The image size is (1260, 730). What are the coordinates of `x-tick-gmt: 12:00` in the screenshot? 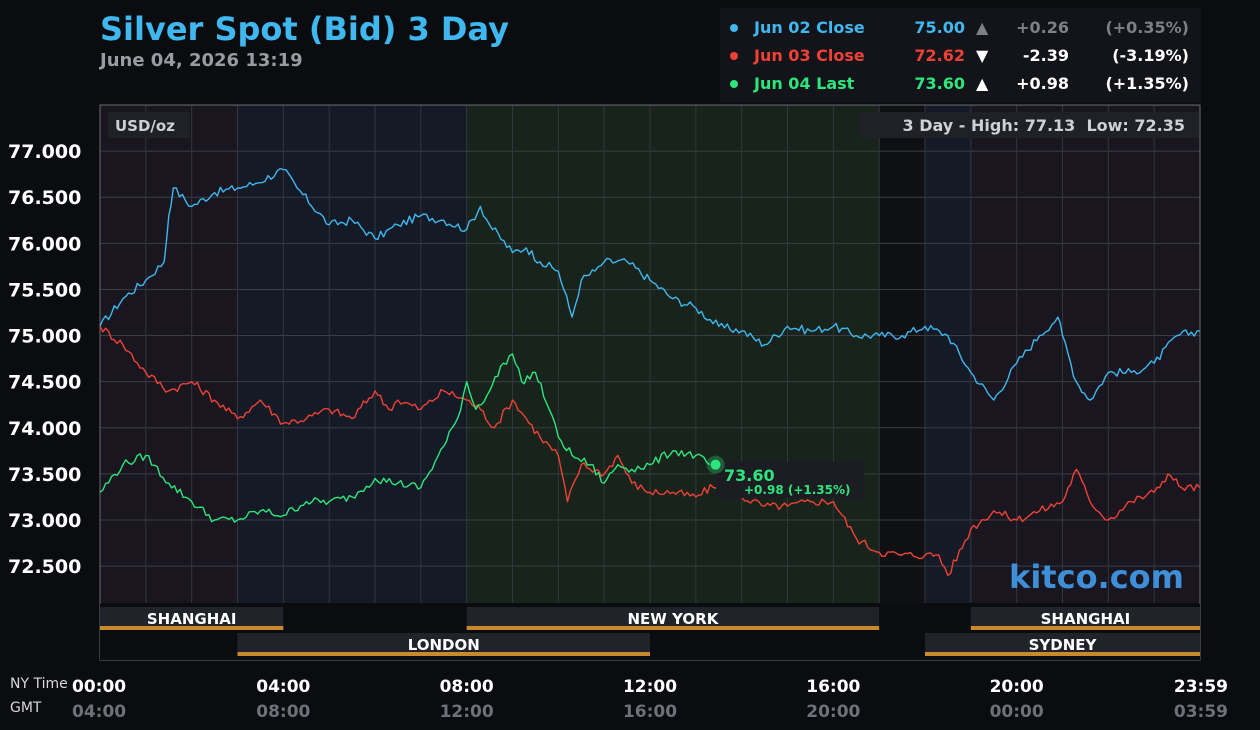 It's located at (467, 712).